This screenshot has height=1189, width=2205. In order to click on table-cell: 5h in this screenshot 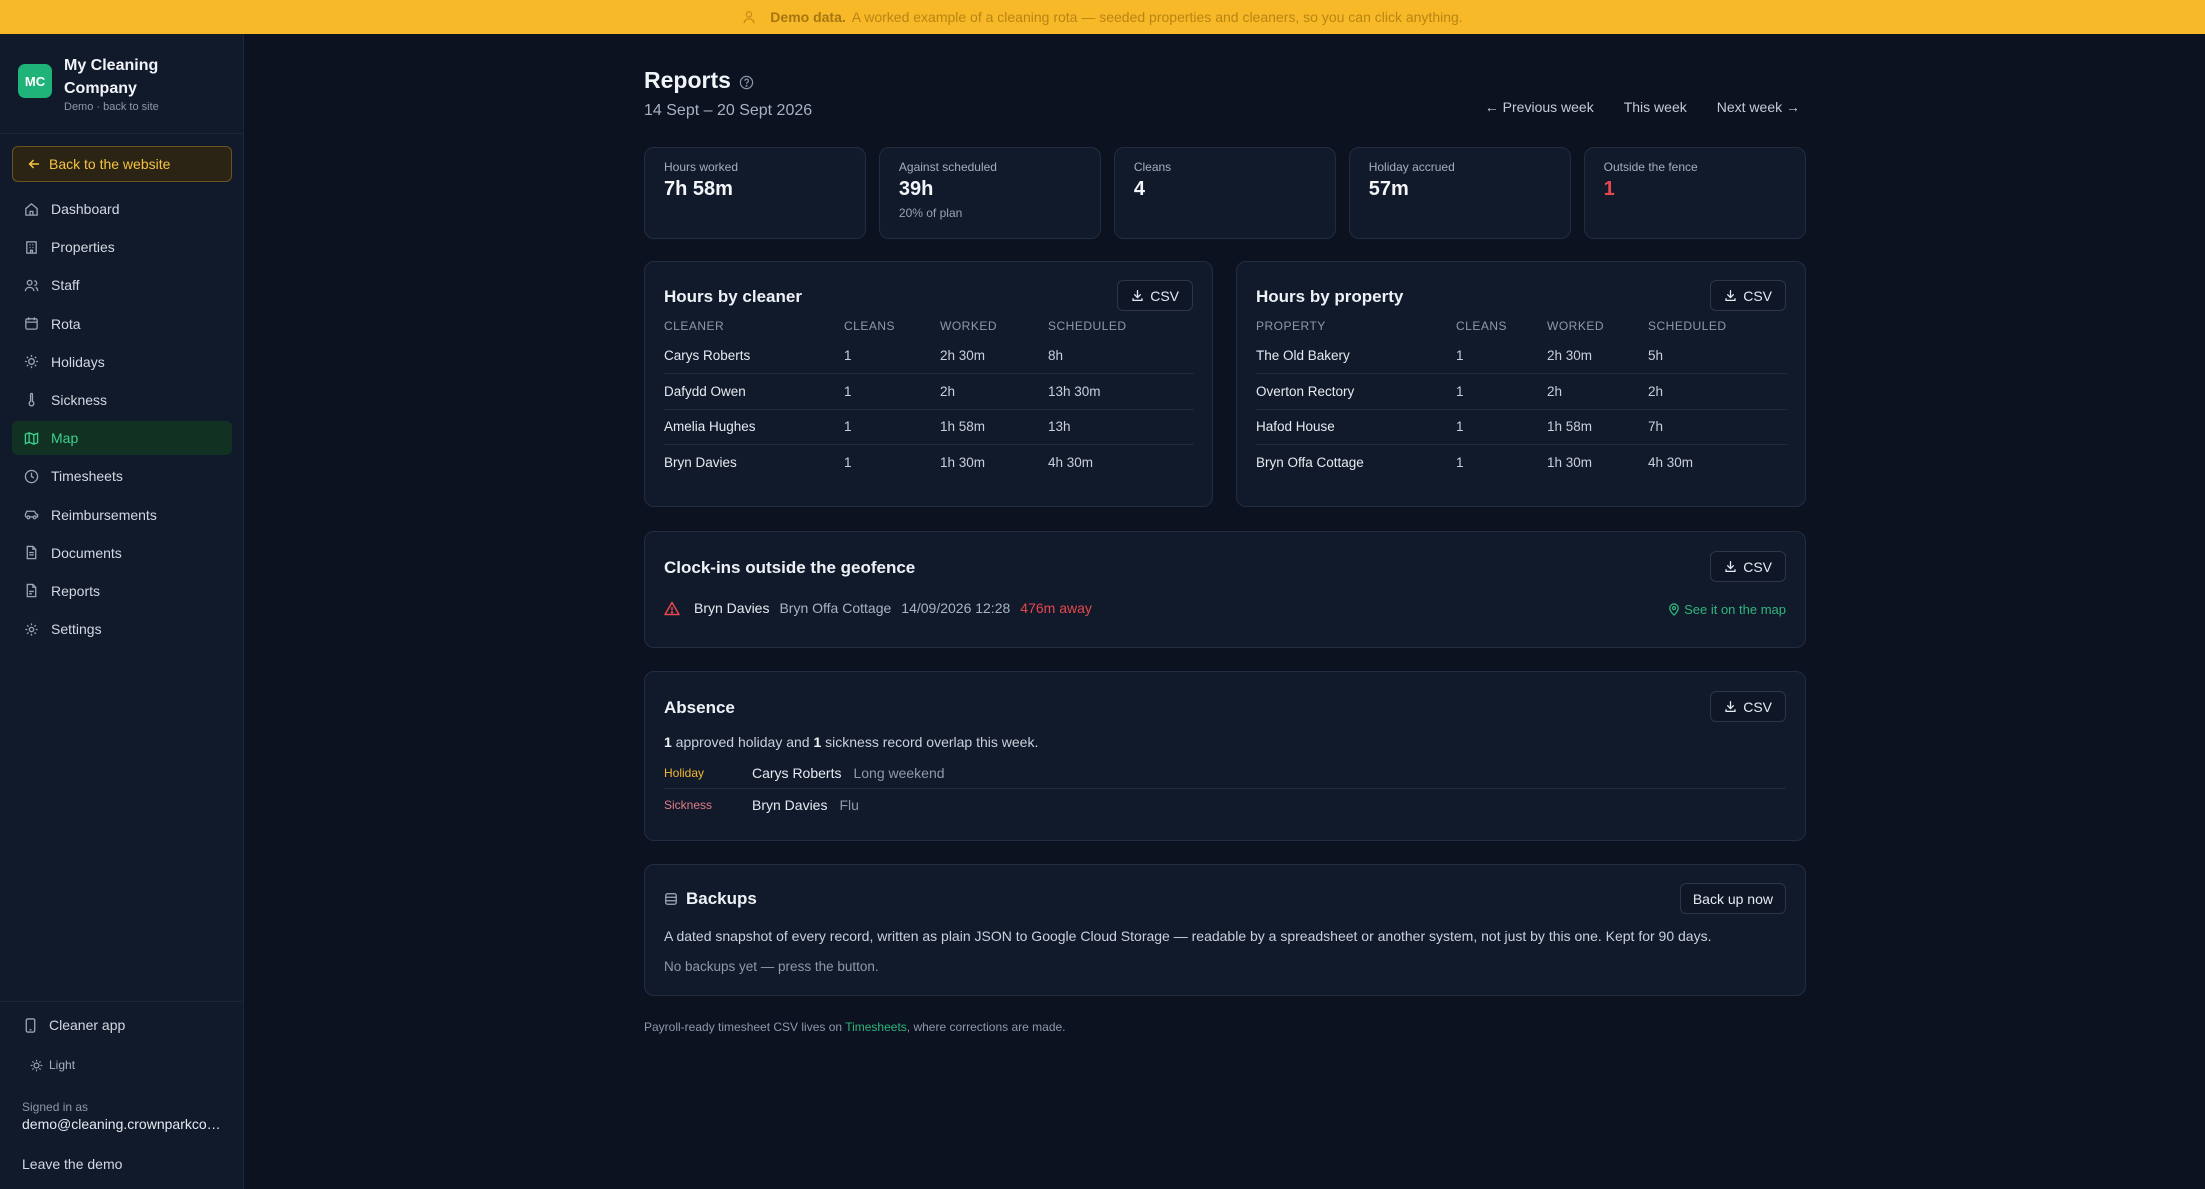, I will do `click(1656, 355)`.